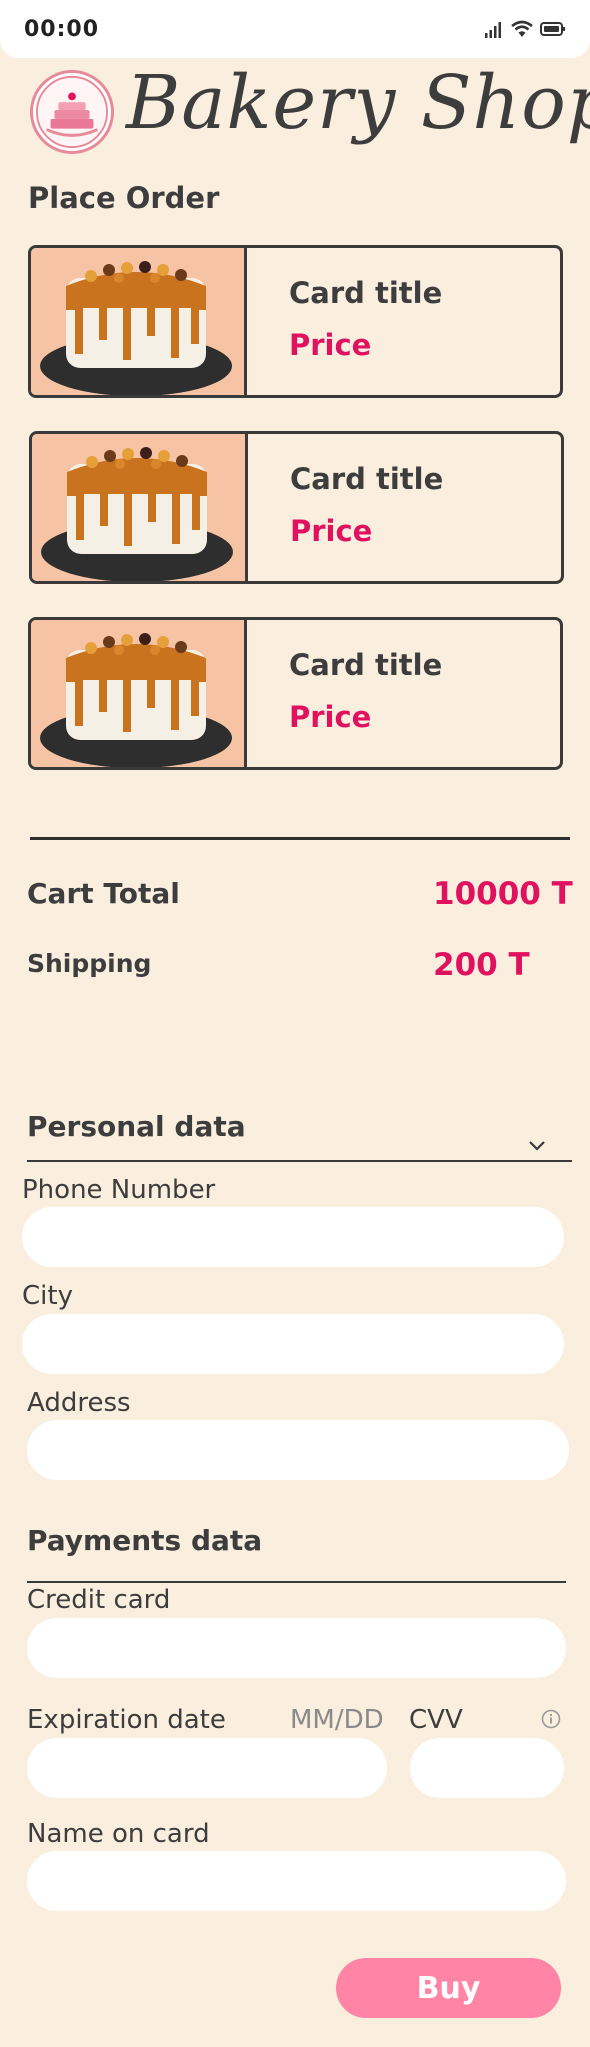 This screenshot has height=2047, width=590. What do you see at coordinates (293, 1237) in the screenshot?
I see `phone-input` at bounding box center [293, 1237].